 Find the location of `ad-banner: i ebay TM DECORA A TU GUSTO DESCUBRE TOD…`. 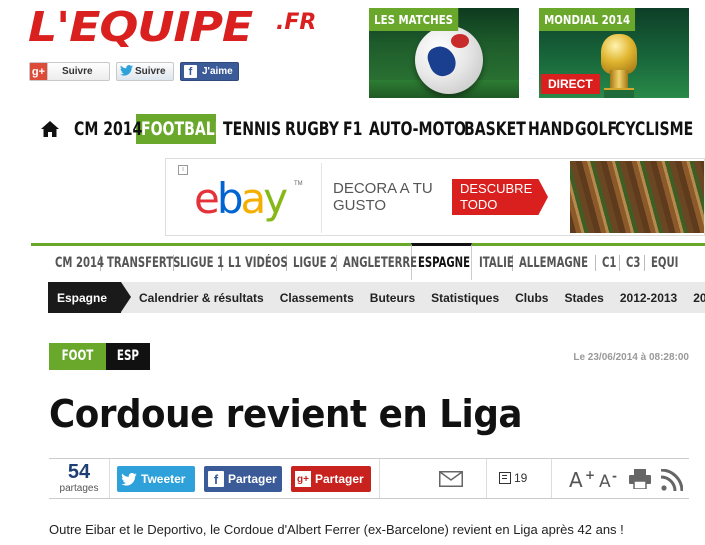

ad-banner: i ebay TM DECORA A TU GUSTO DESCUBRE TOD… is located at coordinates (435, 197).